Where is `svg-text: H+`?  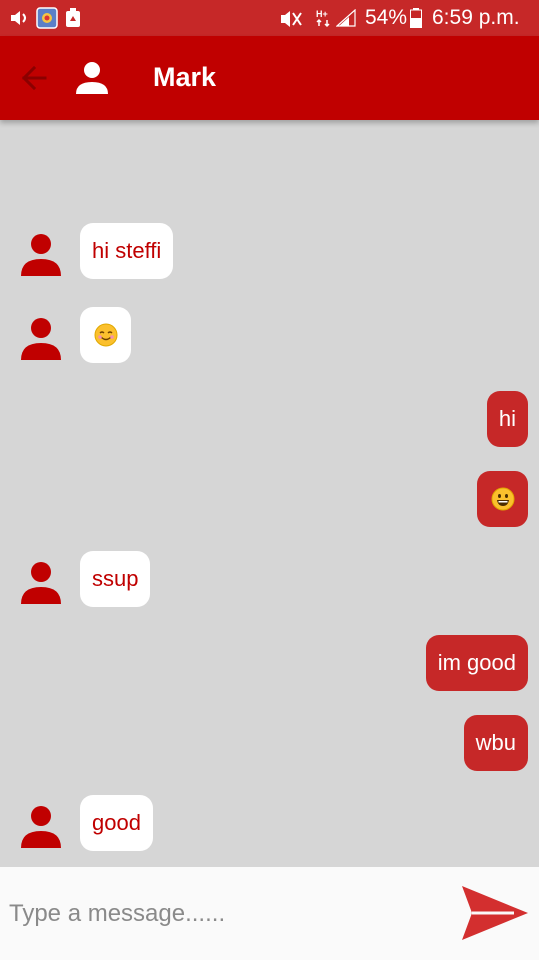 svg-text: H+ is located at coordinates (322, 14).